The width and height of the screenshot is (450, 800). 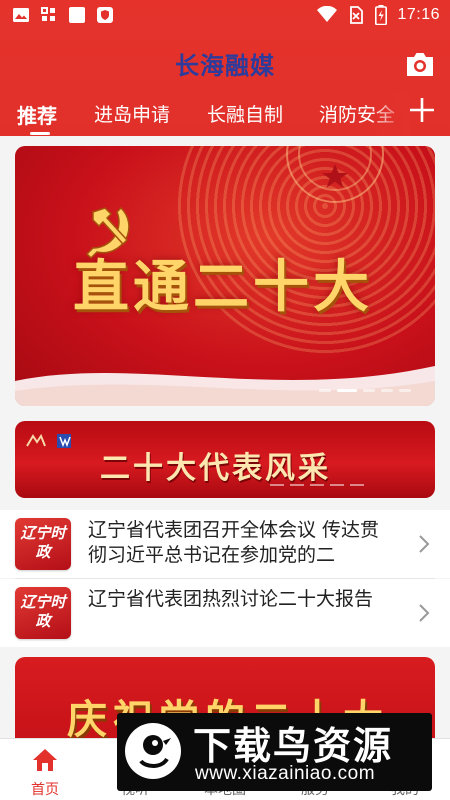 I want to click on watermark-title: 下载鸟资源, so click(x=293, y=746).